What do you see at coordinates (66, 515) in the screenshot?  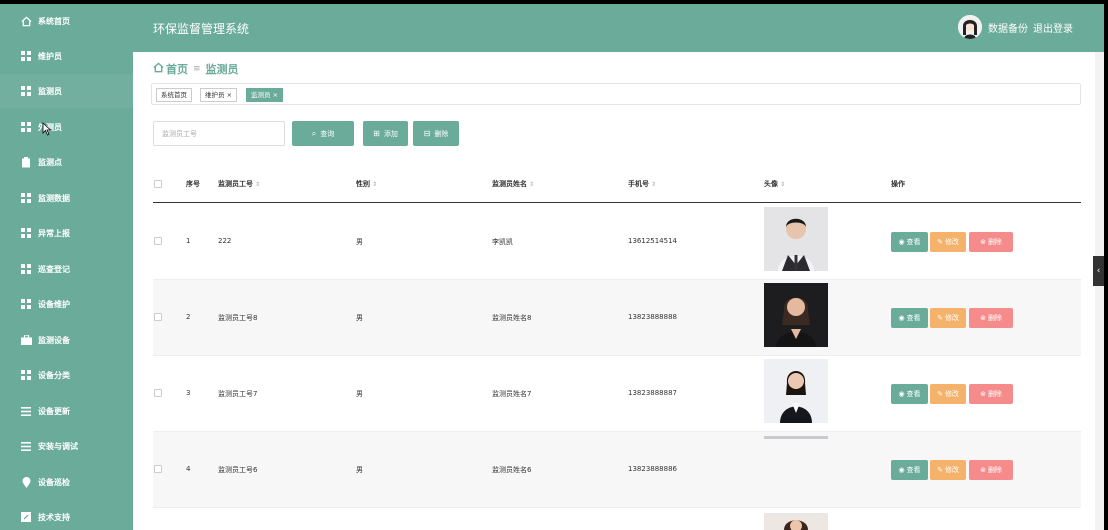 I see `sidebar-item-tech-support: 技术支持` at bounding box center [66, 515].